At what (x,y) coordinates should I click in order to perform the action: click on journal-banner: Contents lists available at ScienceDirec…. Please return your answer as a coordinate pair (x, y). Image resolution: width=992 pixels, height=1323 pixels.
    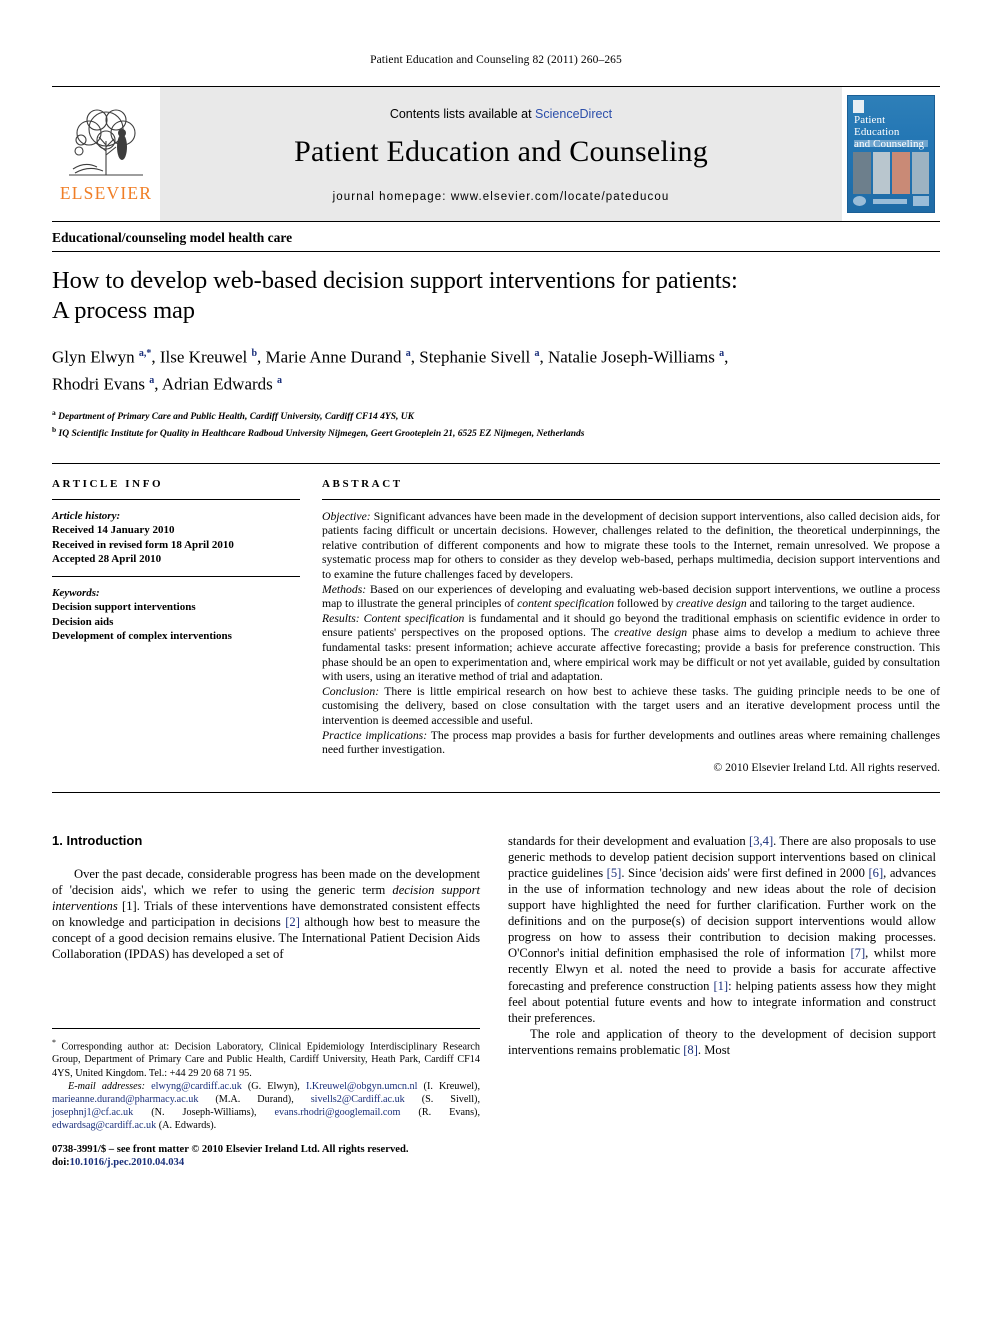
    Looking at the image, I should click on (501, 154).